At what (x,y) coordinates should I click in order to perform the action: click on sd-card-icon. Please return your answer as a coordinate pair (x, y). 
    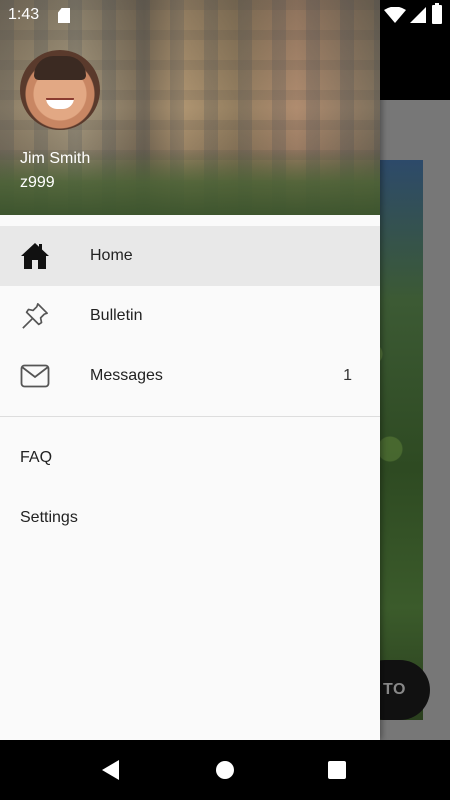
    Looking at the image, I should click on (64, 15).